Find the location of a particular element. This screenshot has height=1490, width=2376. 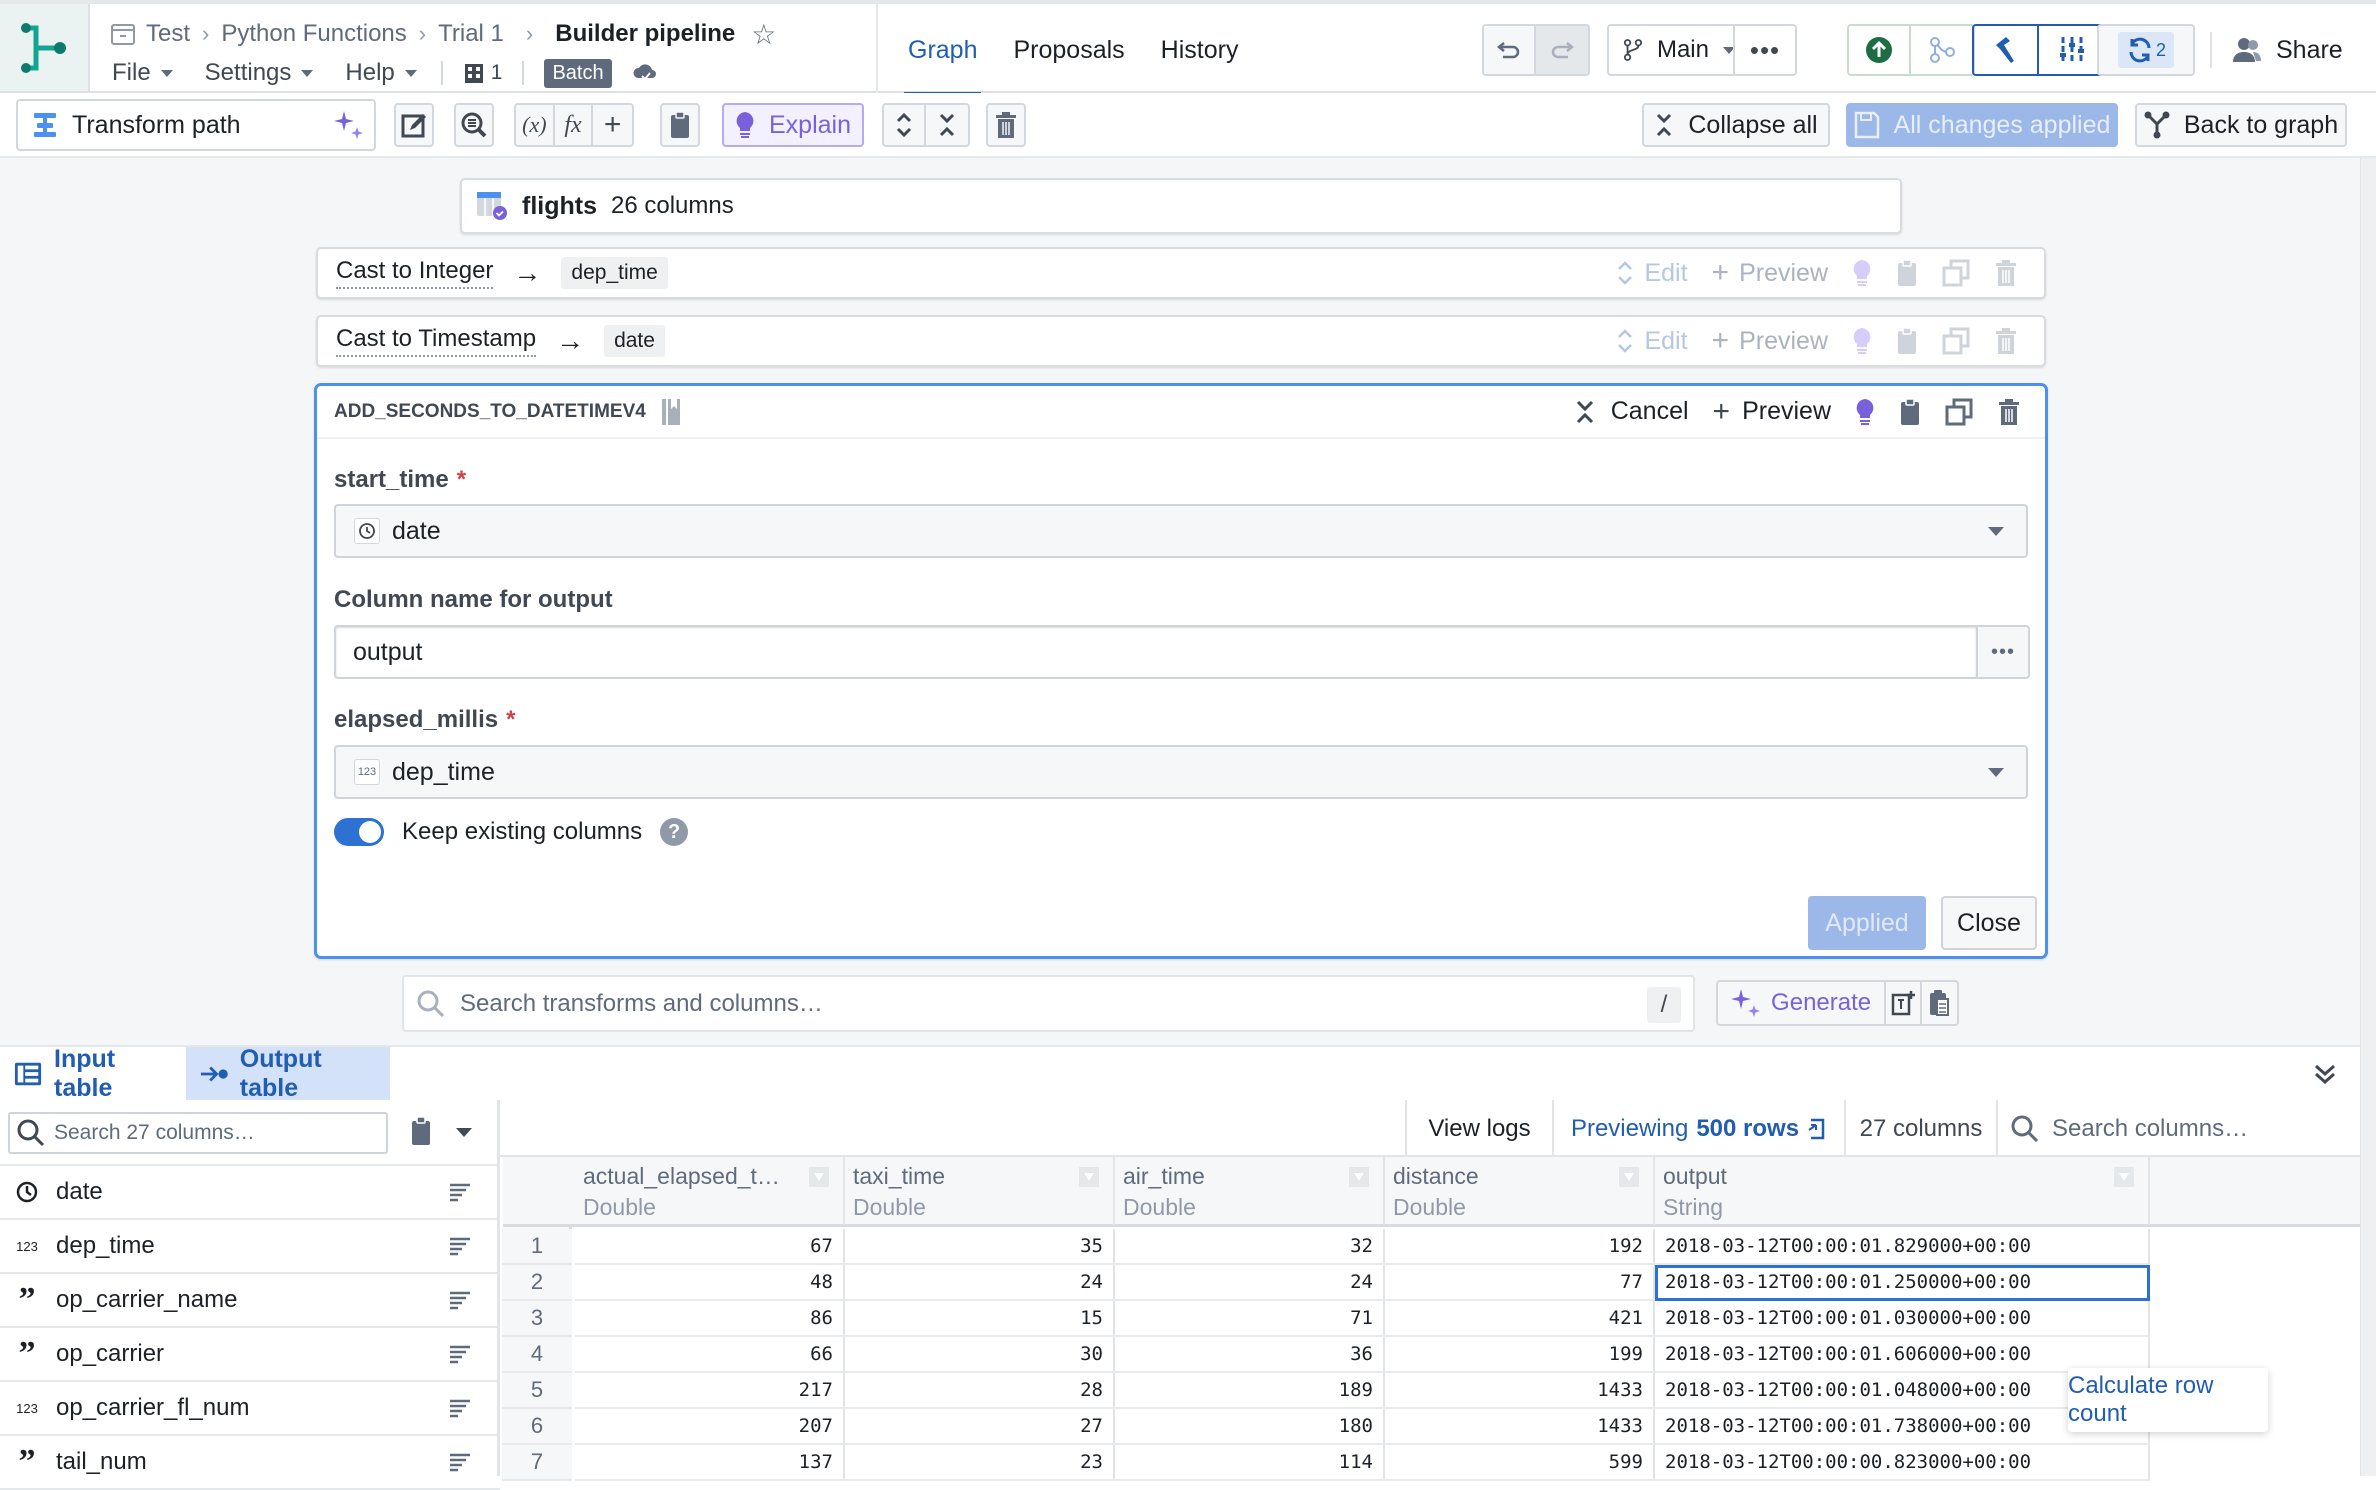

table-cell: 180 is located at coordinates (1250, 1427).